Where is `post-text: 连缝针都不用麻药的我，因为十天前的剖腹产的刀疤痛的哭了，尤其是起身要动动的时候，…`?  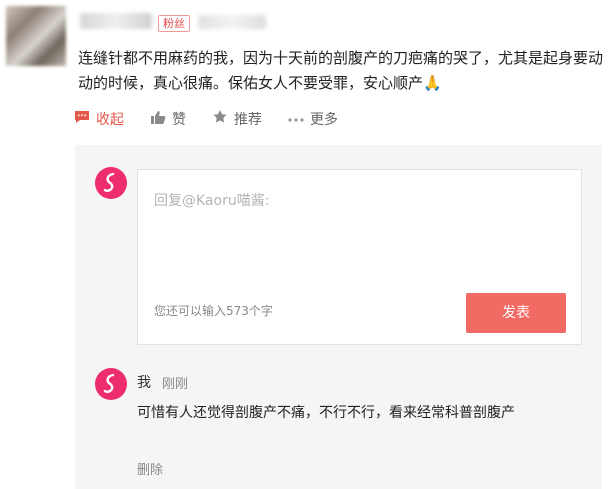
post-text: 连缝针都不用麻药的我，因为十天前的剖腹产的刀疤痛的哭了，尤其是起身要动动的时候，… is located at coordinates (341, 70).